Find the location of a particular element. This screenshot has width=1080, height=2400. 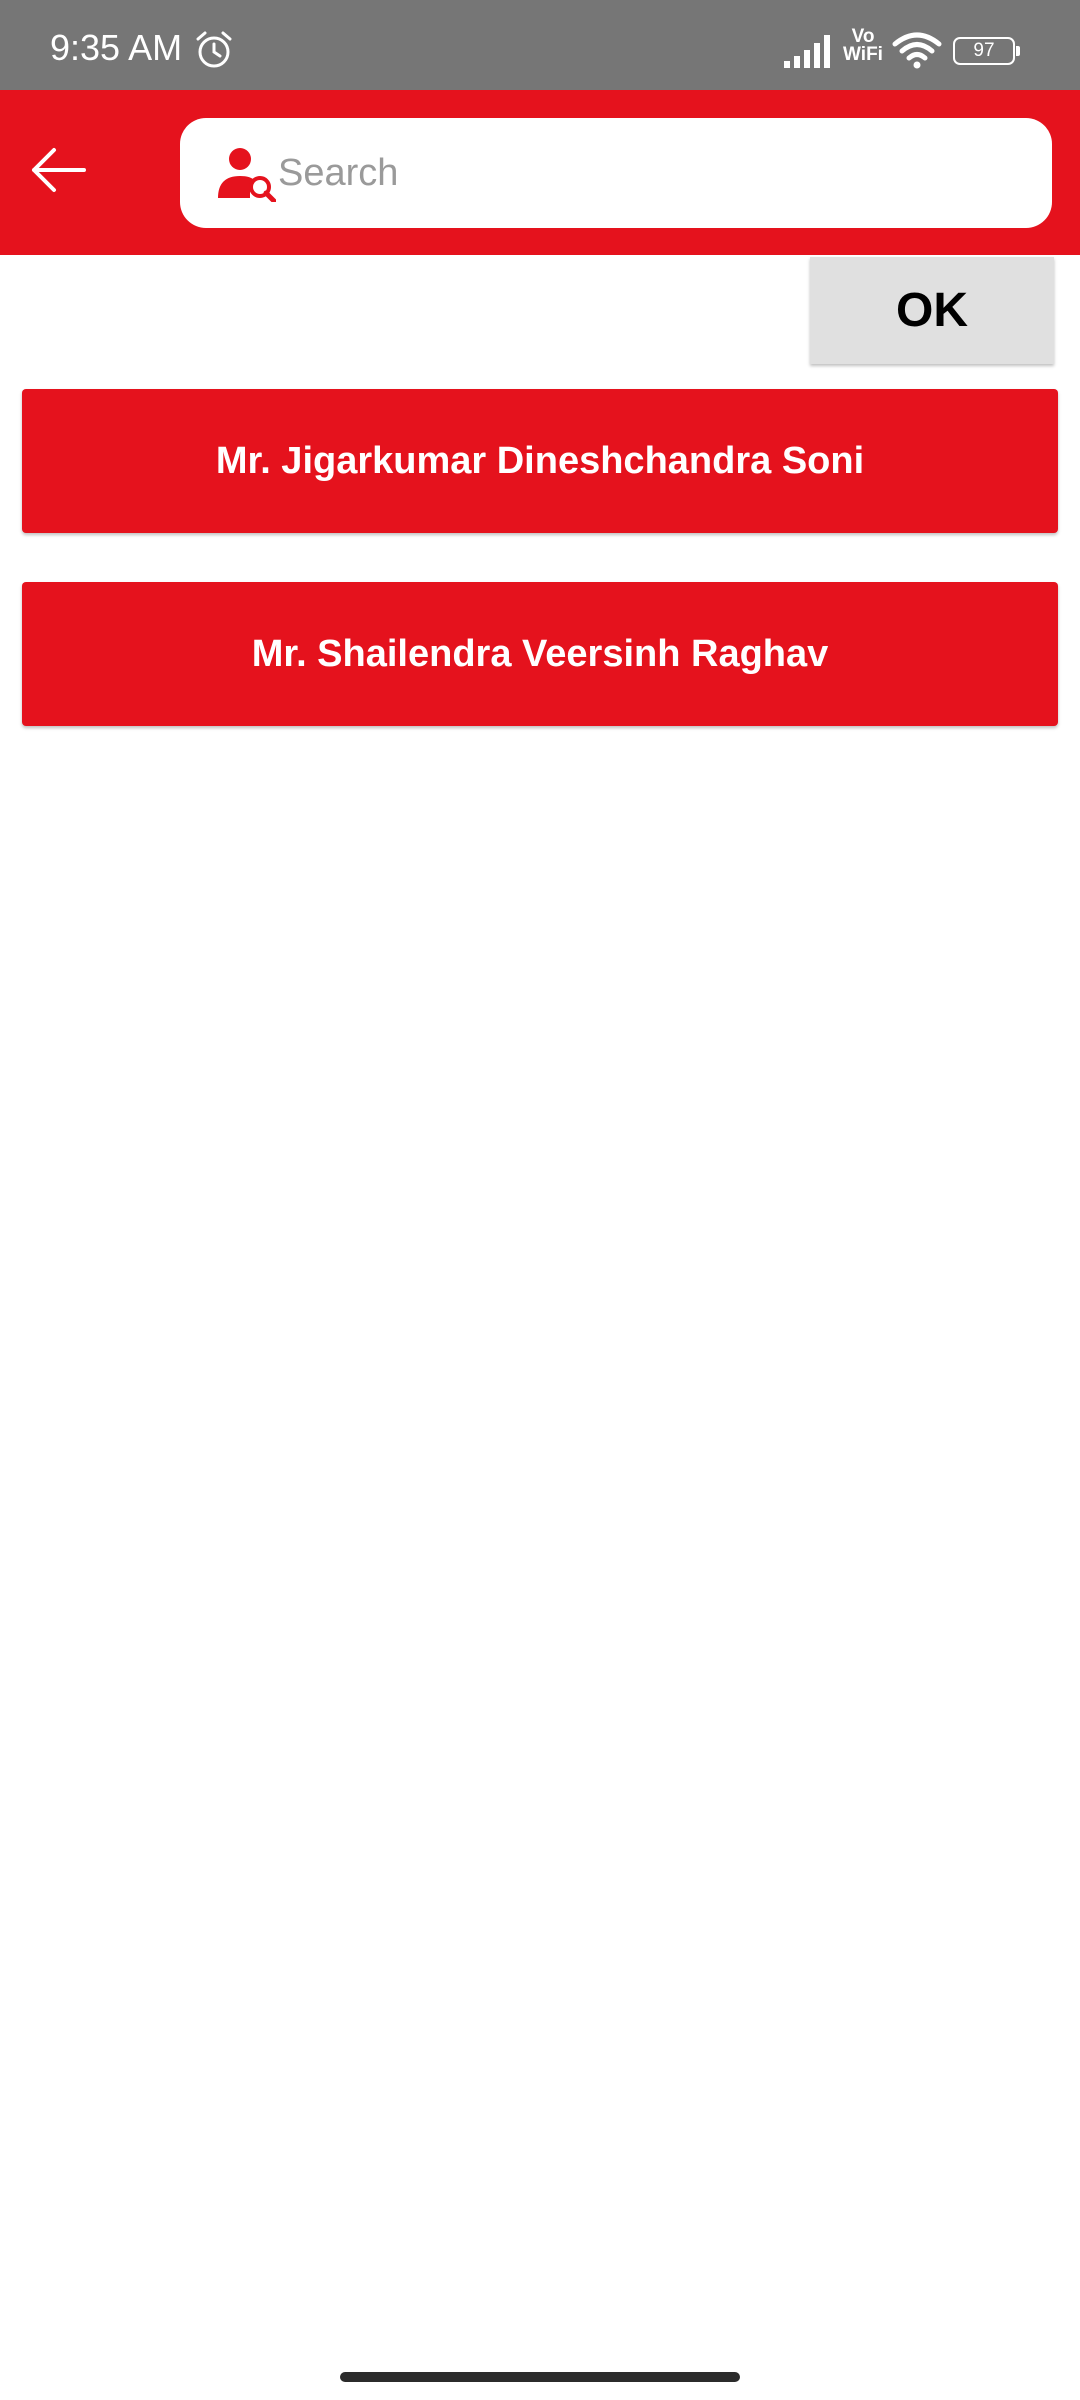

battery-indicator: 97 is located at coordinates (986, 51).